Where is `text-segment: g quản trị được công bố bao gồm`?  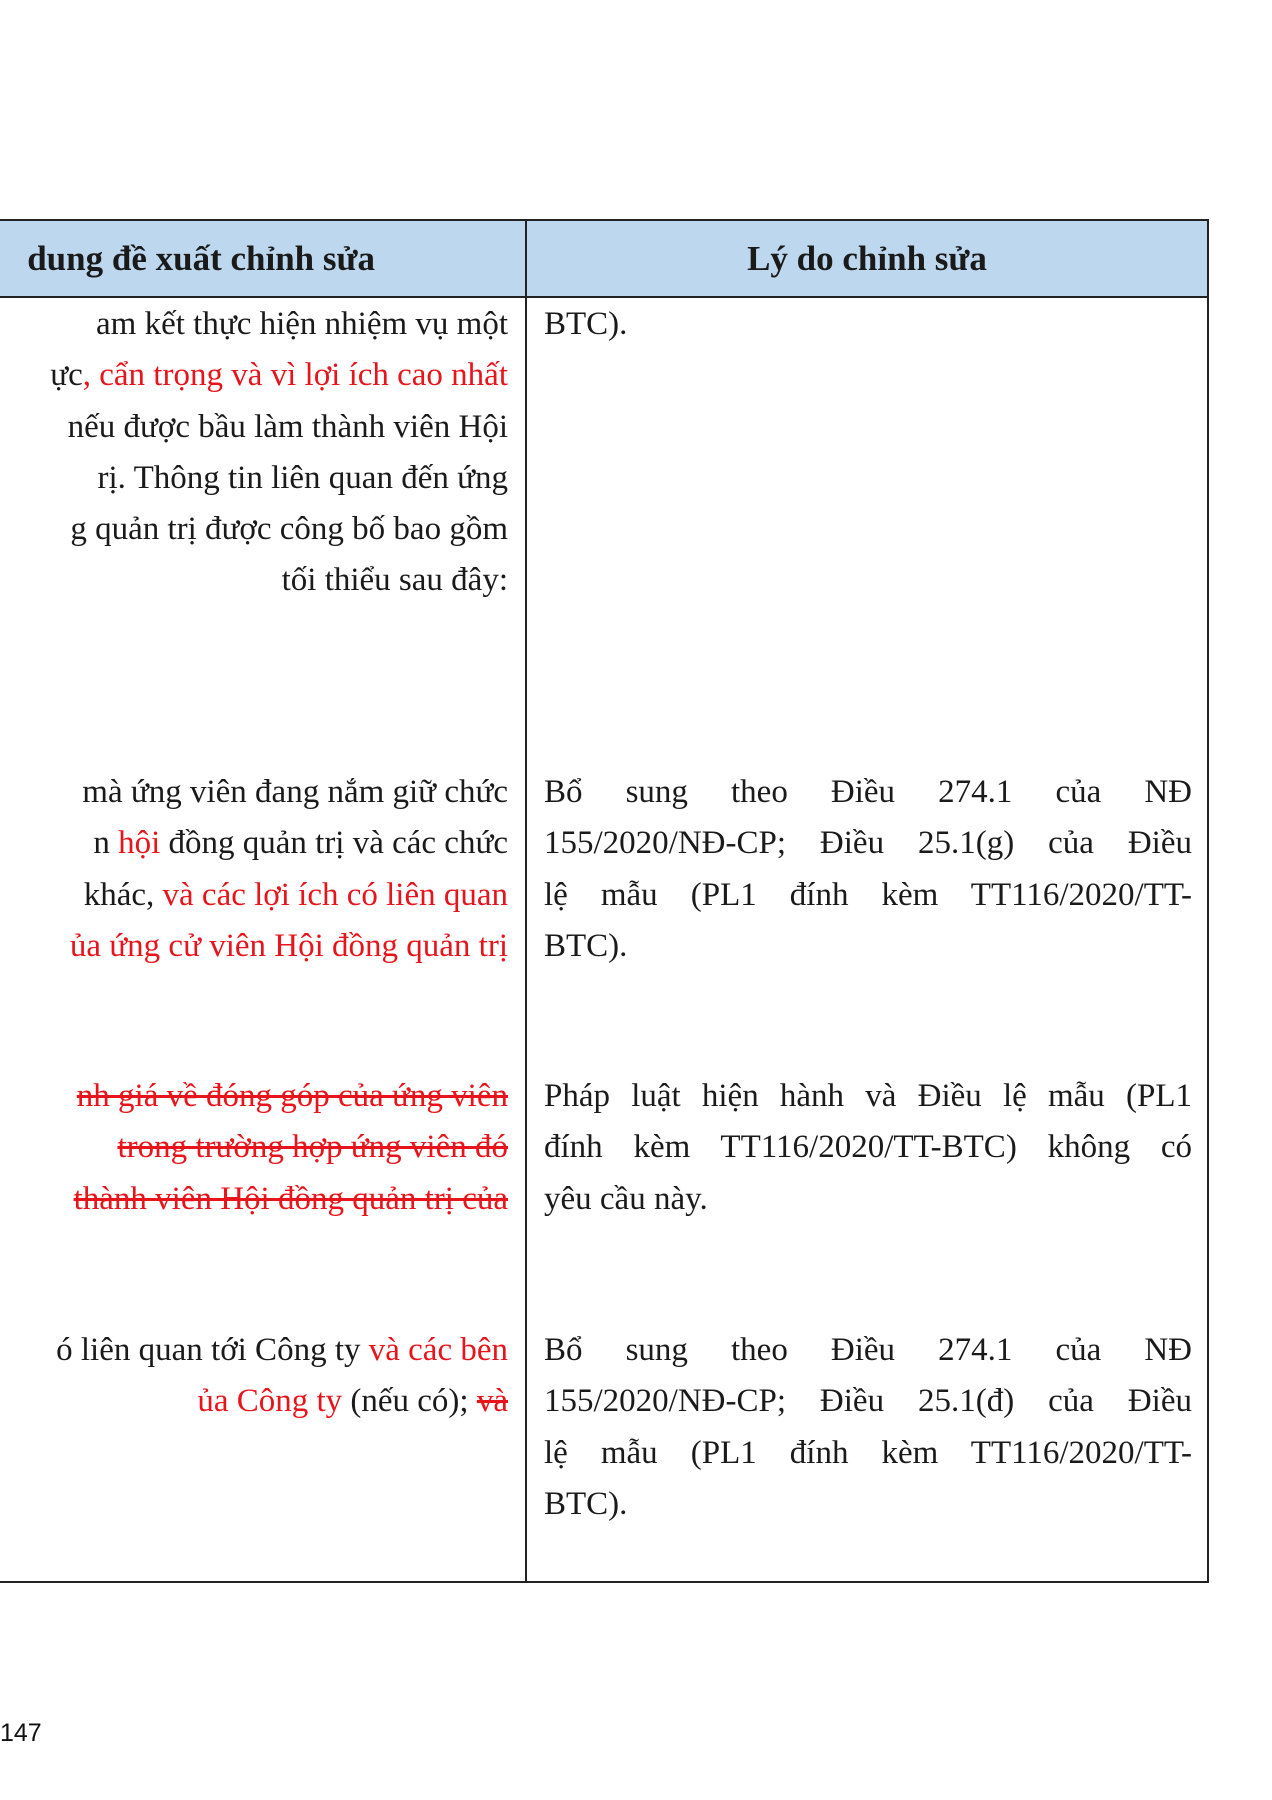
text-segment: g quản trị được công bố bao gồm is located at coordinates (289, 529).